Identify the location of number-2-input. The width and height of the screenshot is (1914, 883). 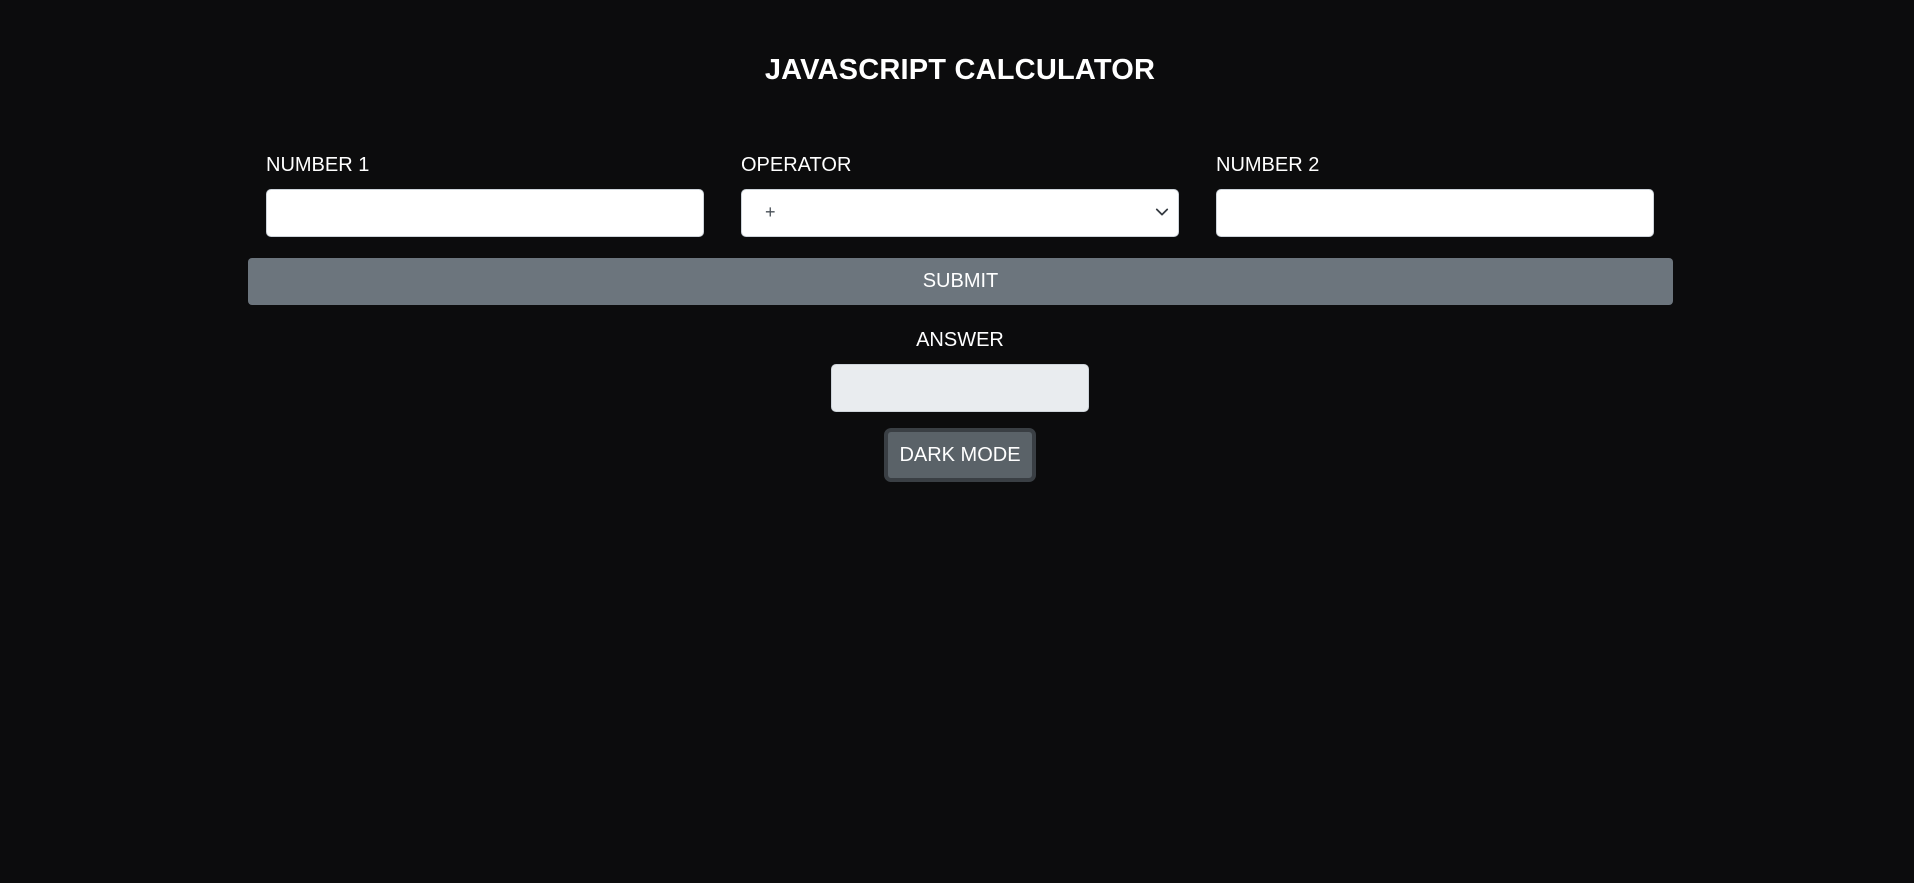
(1435, 213).